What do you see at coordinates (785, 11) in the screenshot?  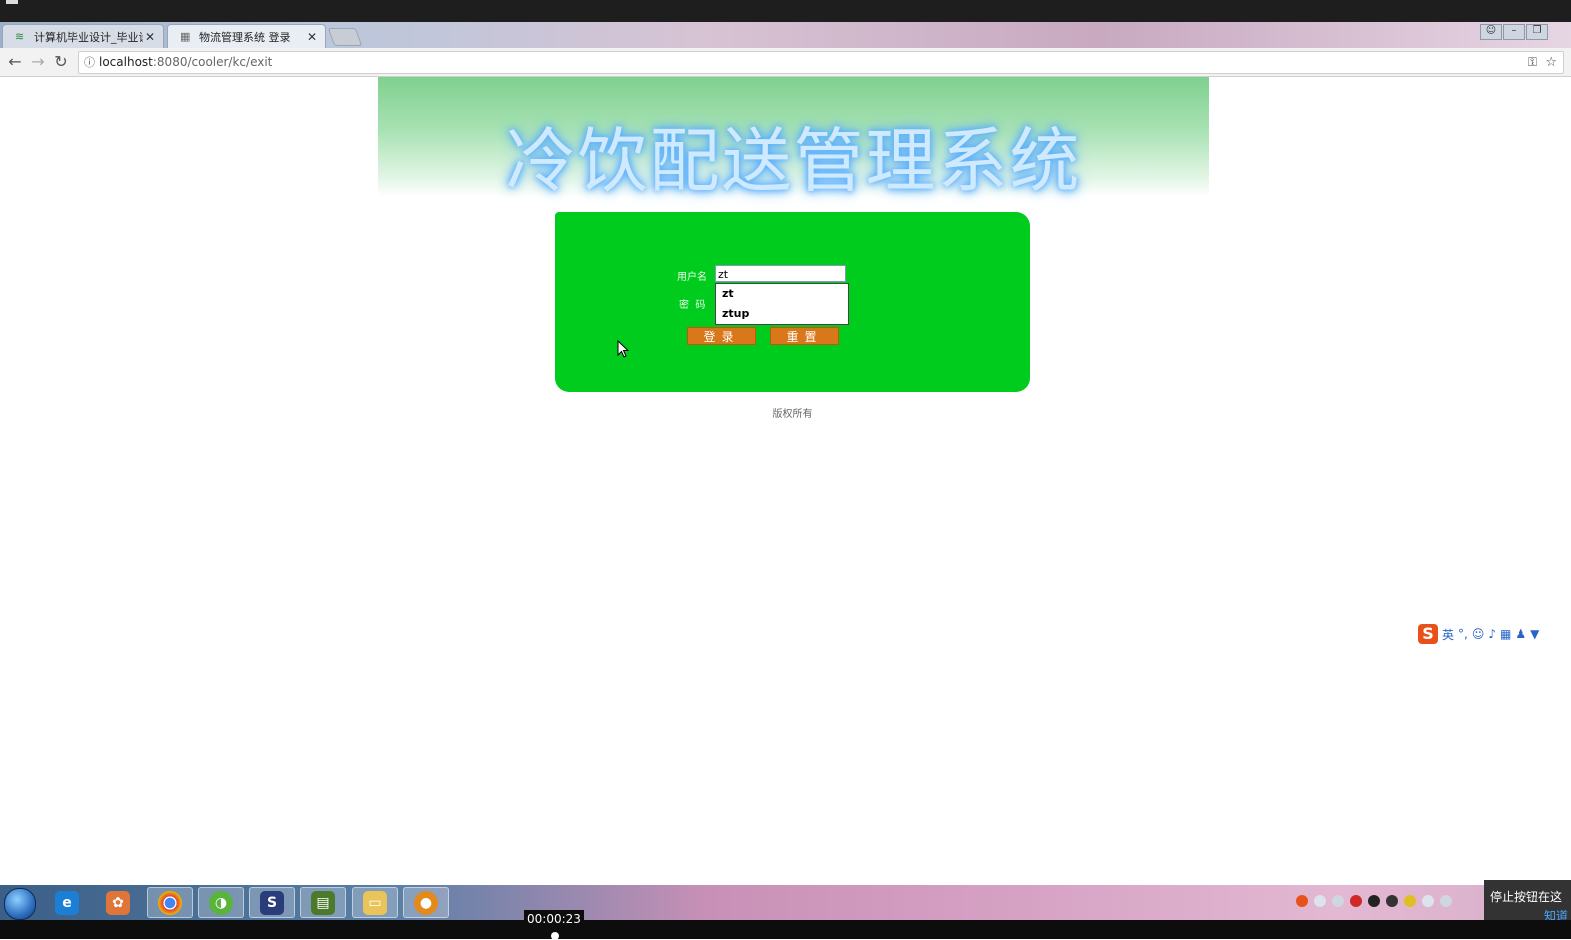 I see `window-top-strip` at bounding box center [785, 11].